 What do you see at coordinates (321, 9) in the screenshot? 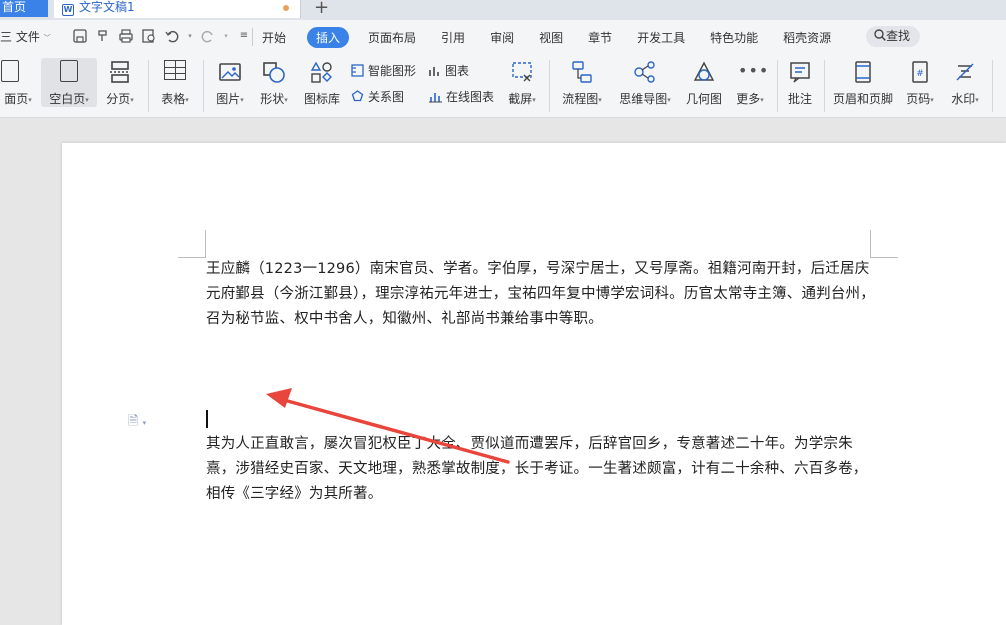
I see `new-tab-button: +` at bounding box center [321, 9].